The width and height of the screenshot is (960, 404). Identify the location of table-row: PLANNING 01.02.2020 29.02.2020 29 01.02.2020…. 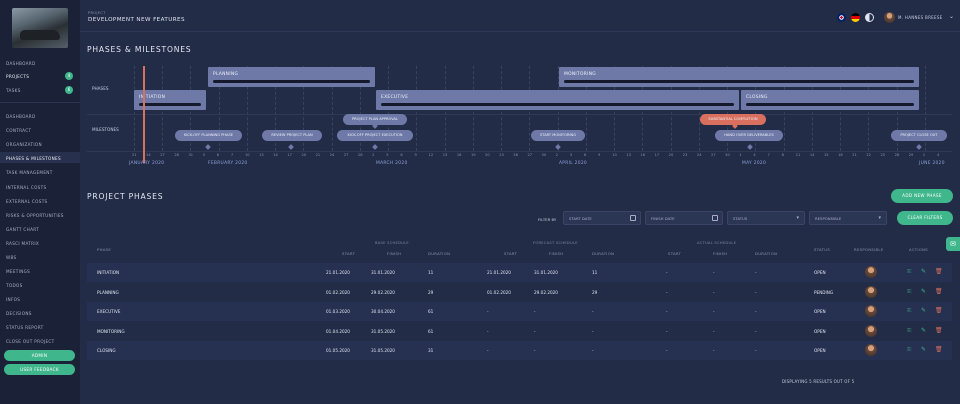
(519, 292).